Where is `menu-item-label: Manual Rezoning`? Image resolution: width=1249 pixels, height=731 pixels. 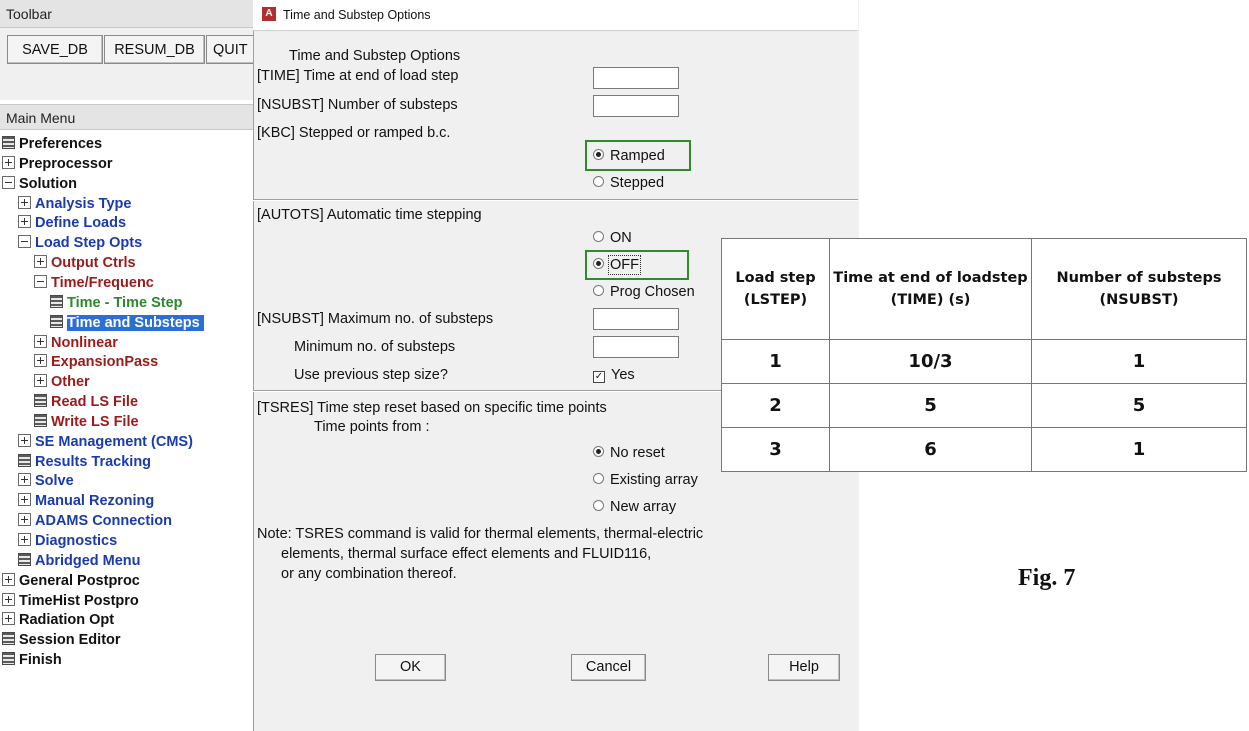 menu-item-label: Manual Rezoning is located at coordinates (95, 501).